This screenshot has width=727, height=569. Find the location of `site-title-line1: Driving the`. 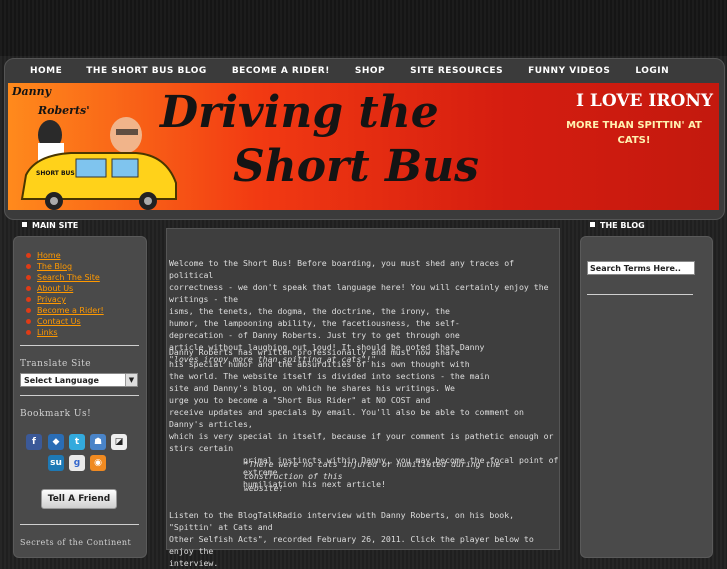

site-title-line1: Driving the is located at coordinates (299, 112).